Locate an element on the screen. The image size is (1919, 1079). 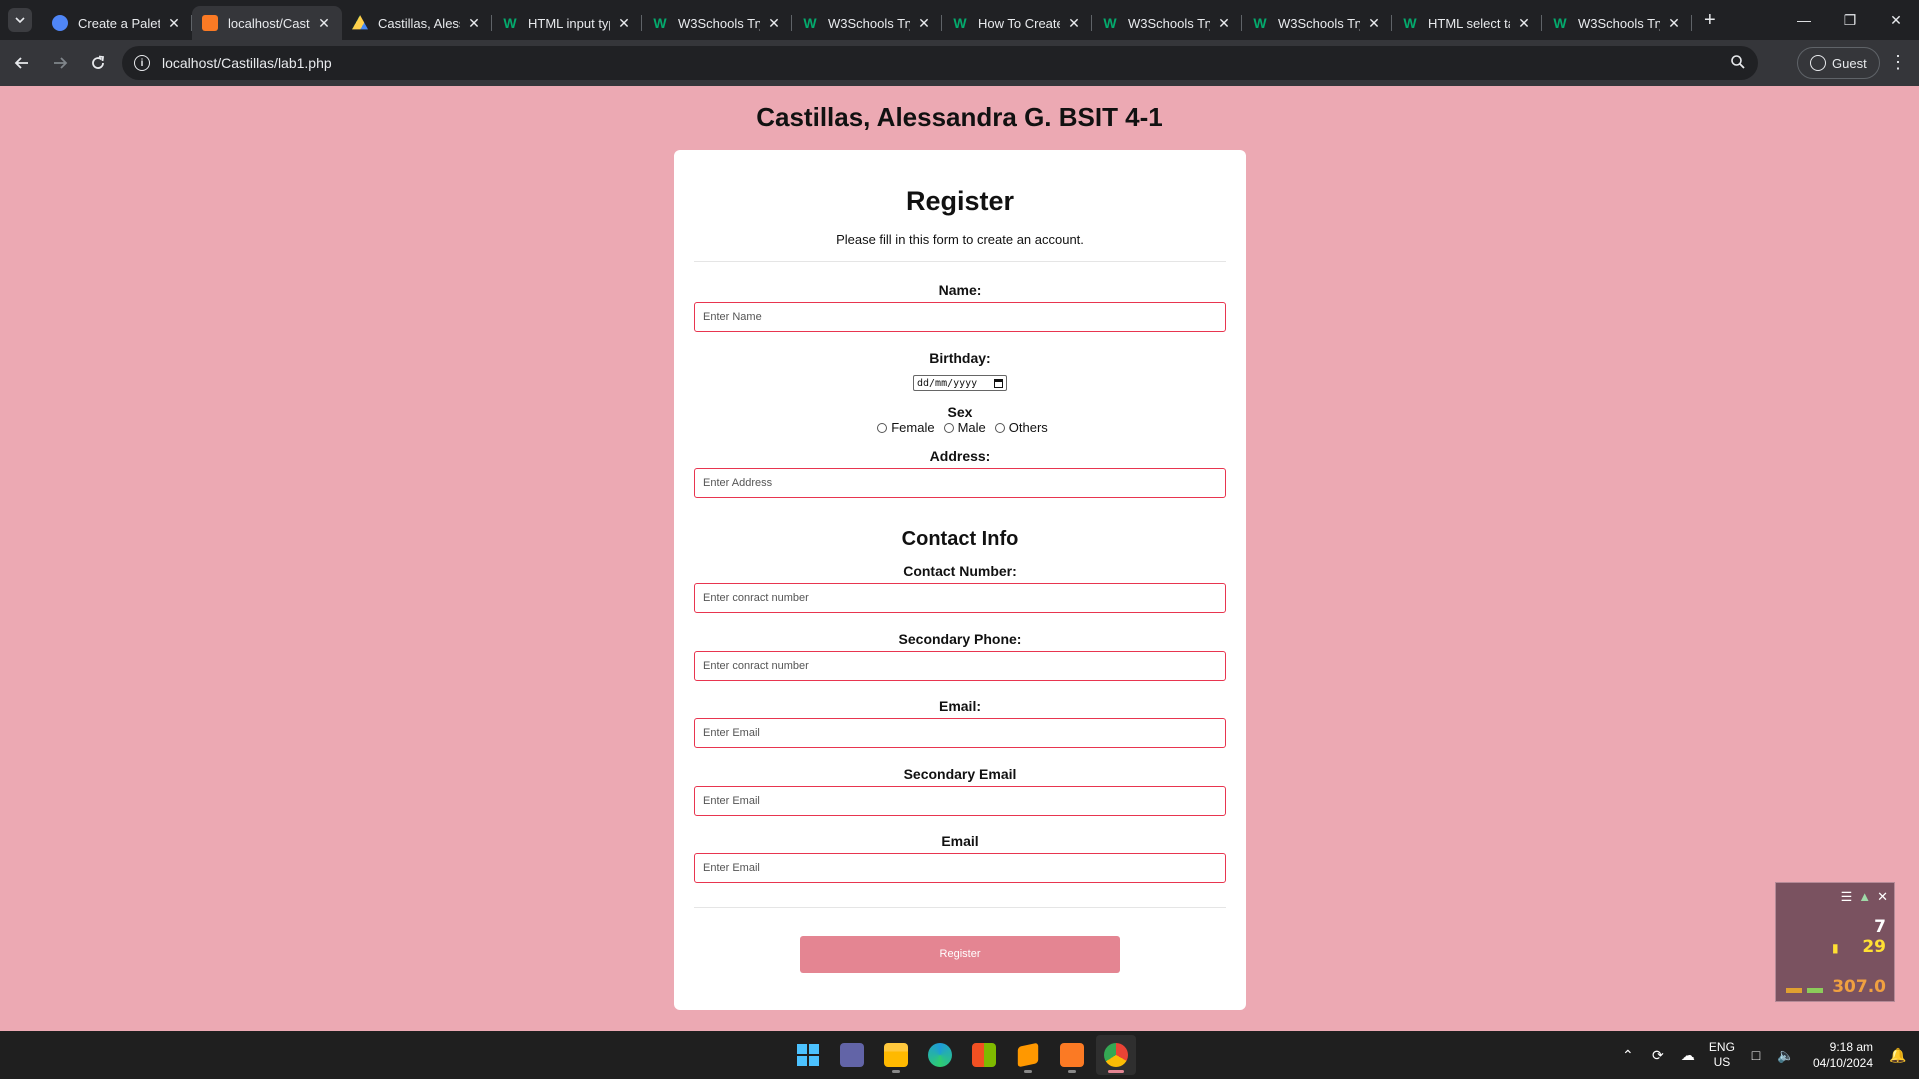
birthday-label: Birthday: is located at coordinates (960, 358).